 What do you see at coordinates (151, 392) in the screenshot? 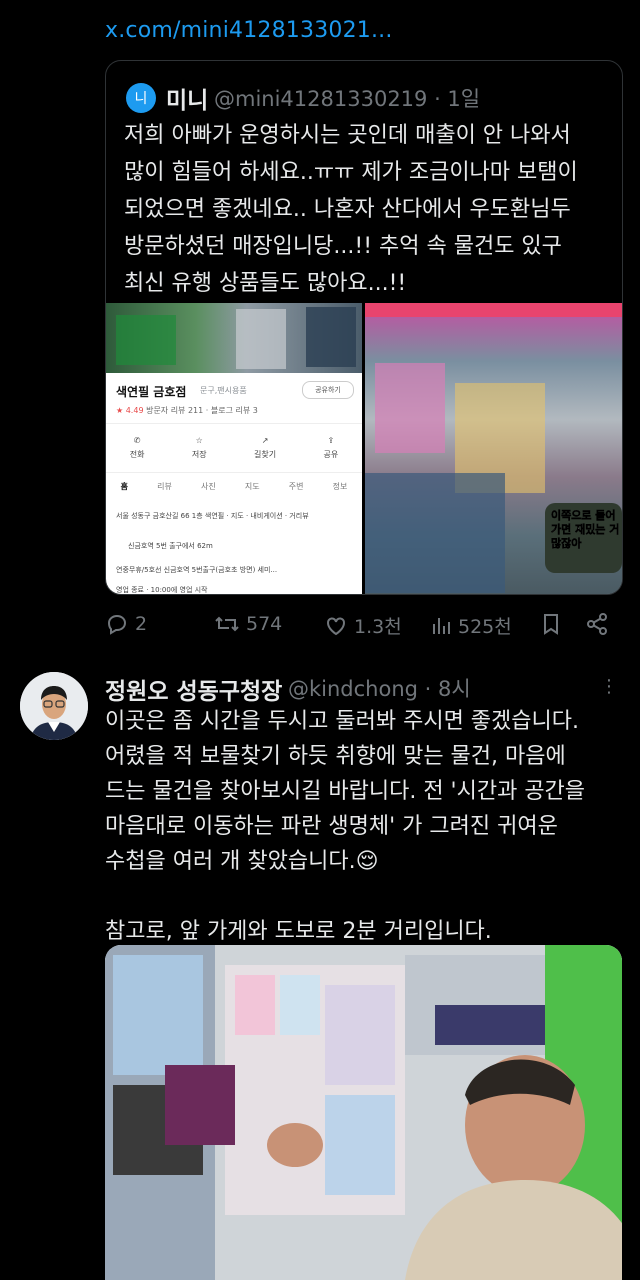
I see `place-name: 색연필 금호점` at bounding box center [151, 392].